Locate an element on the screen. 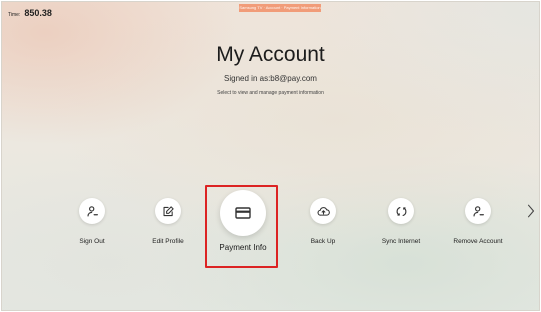  credit-card-icon is located at coordinates (243, 213).